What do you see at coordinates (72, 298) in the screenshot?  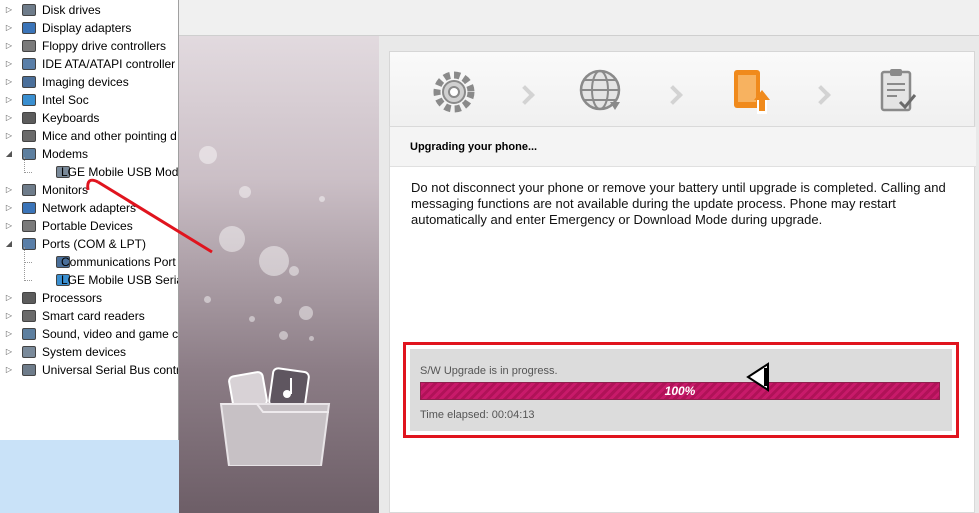 I see `tree-item-label: Processors` at bounding box center [72, 298].